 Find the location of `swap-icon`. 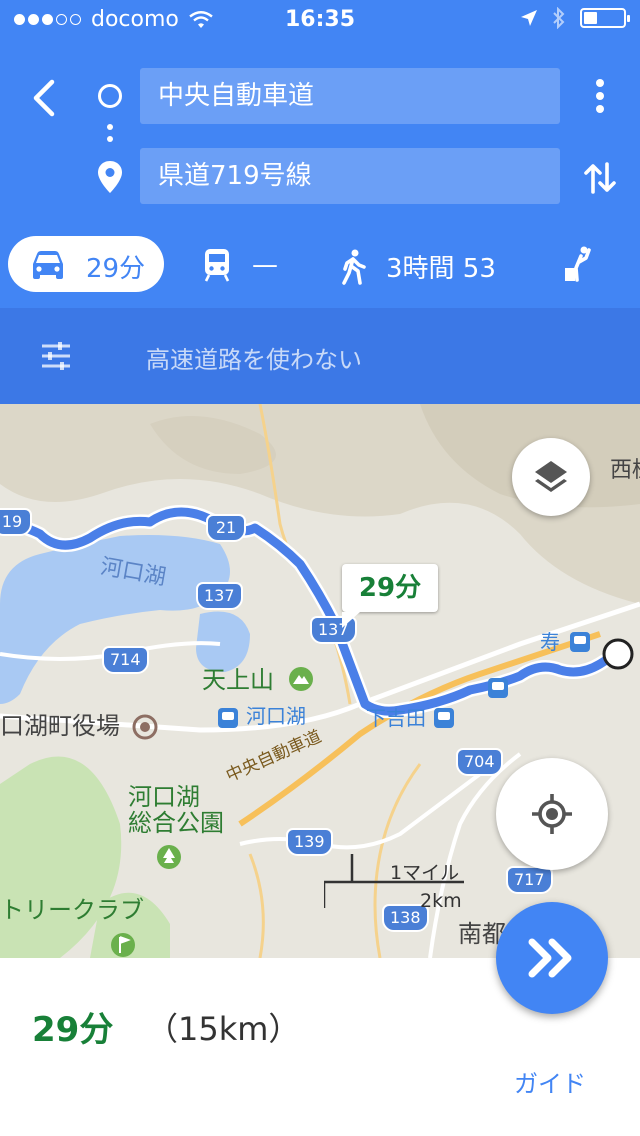

swap-icon is located at coordinates (600, 178).